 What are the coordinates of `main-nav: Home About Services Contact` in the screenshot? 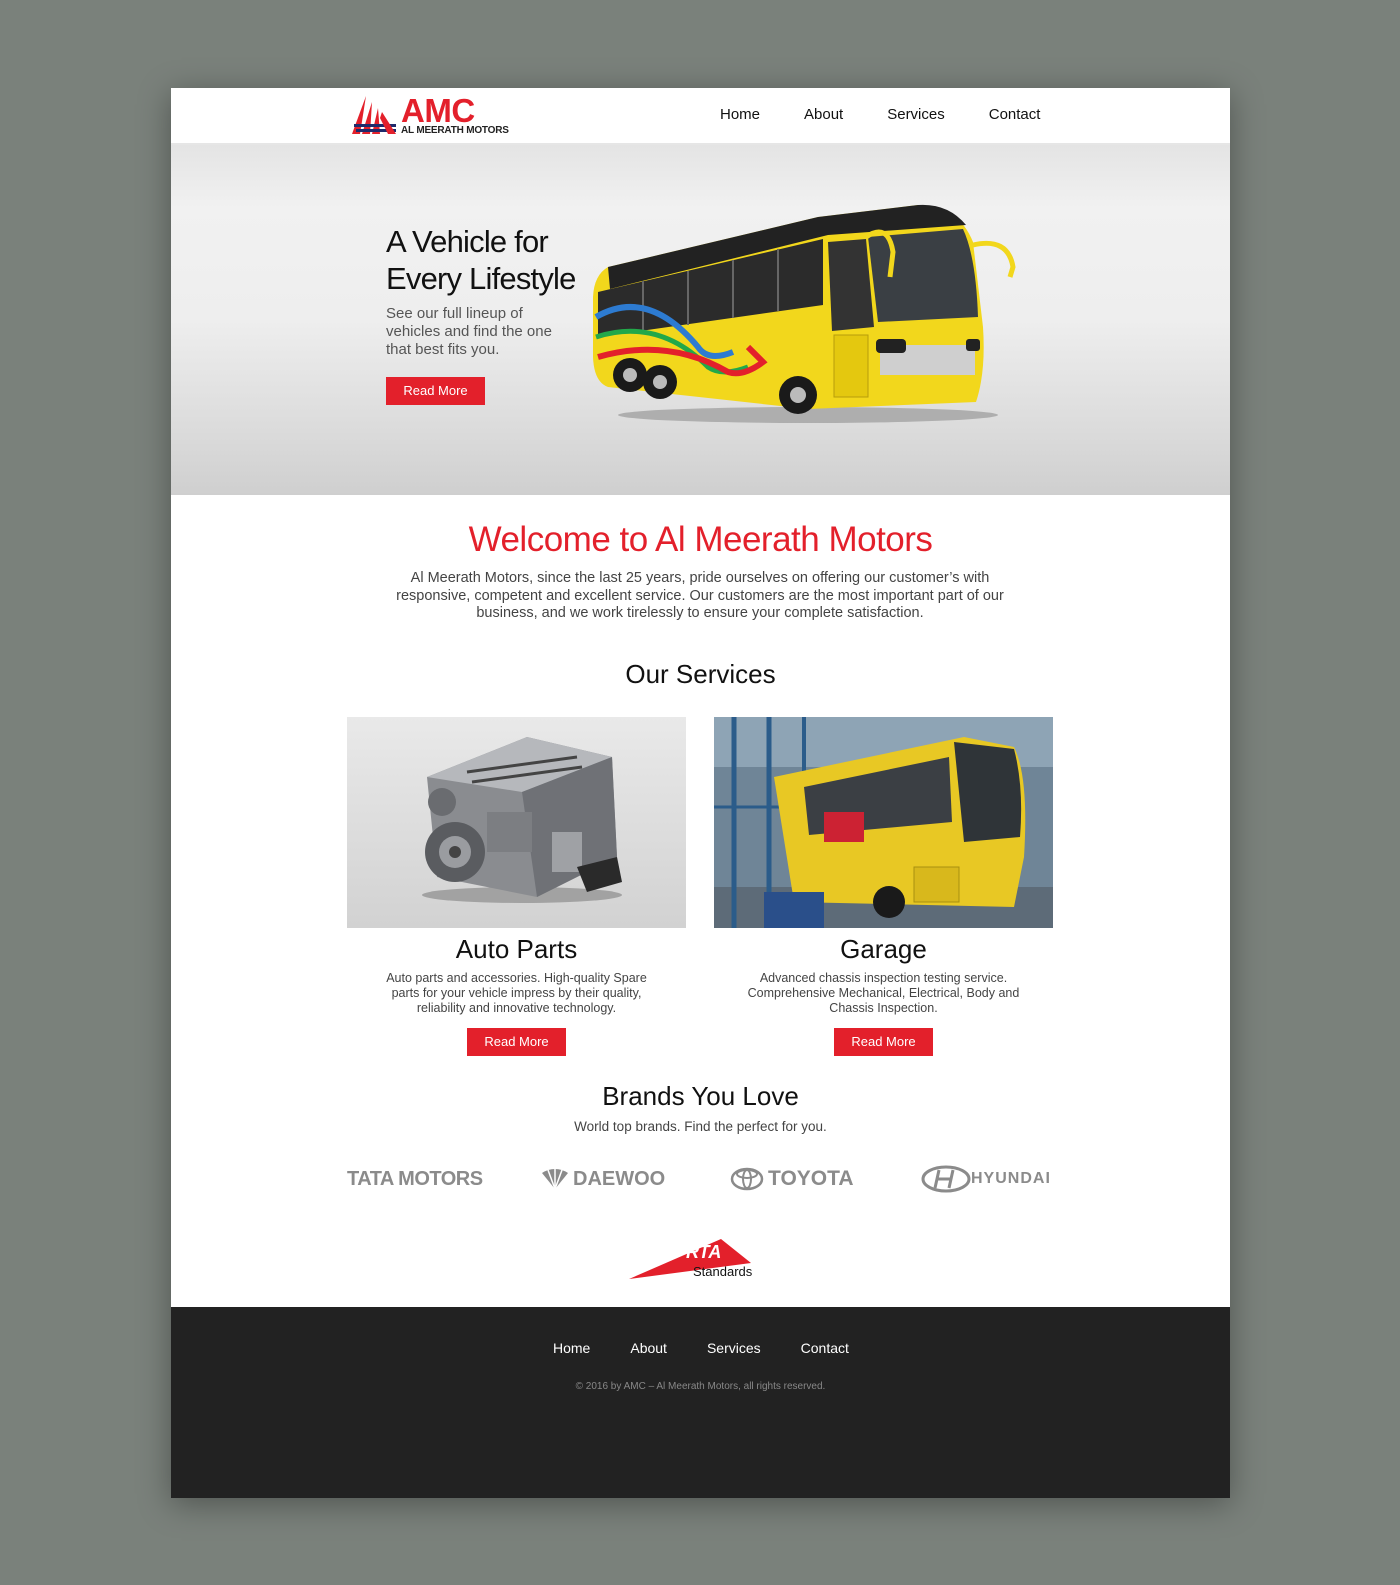 It's located at (902, 114).